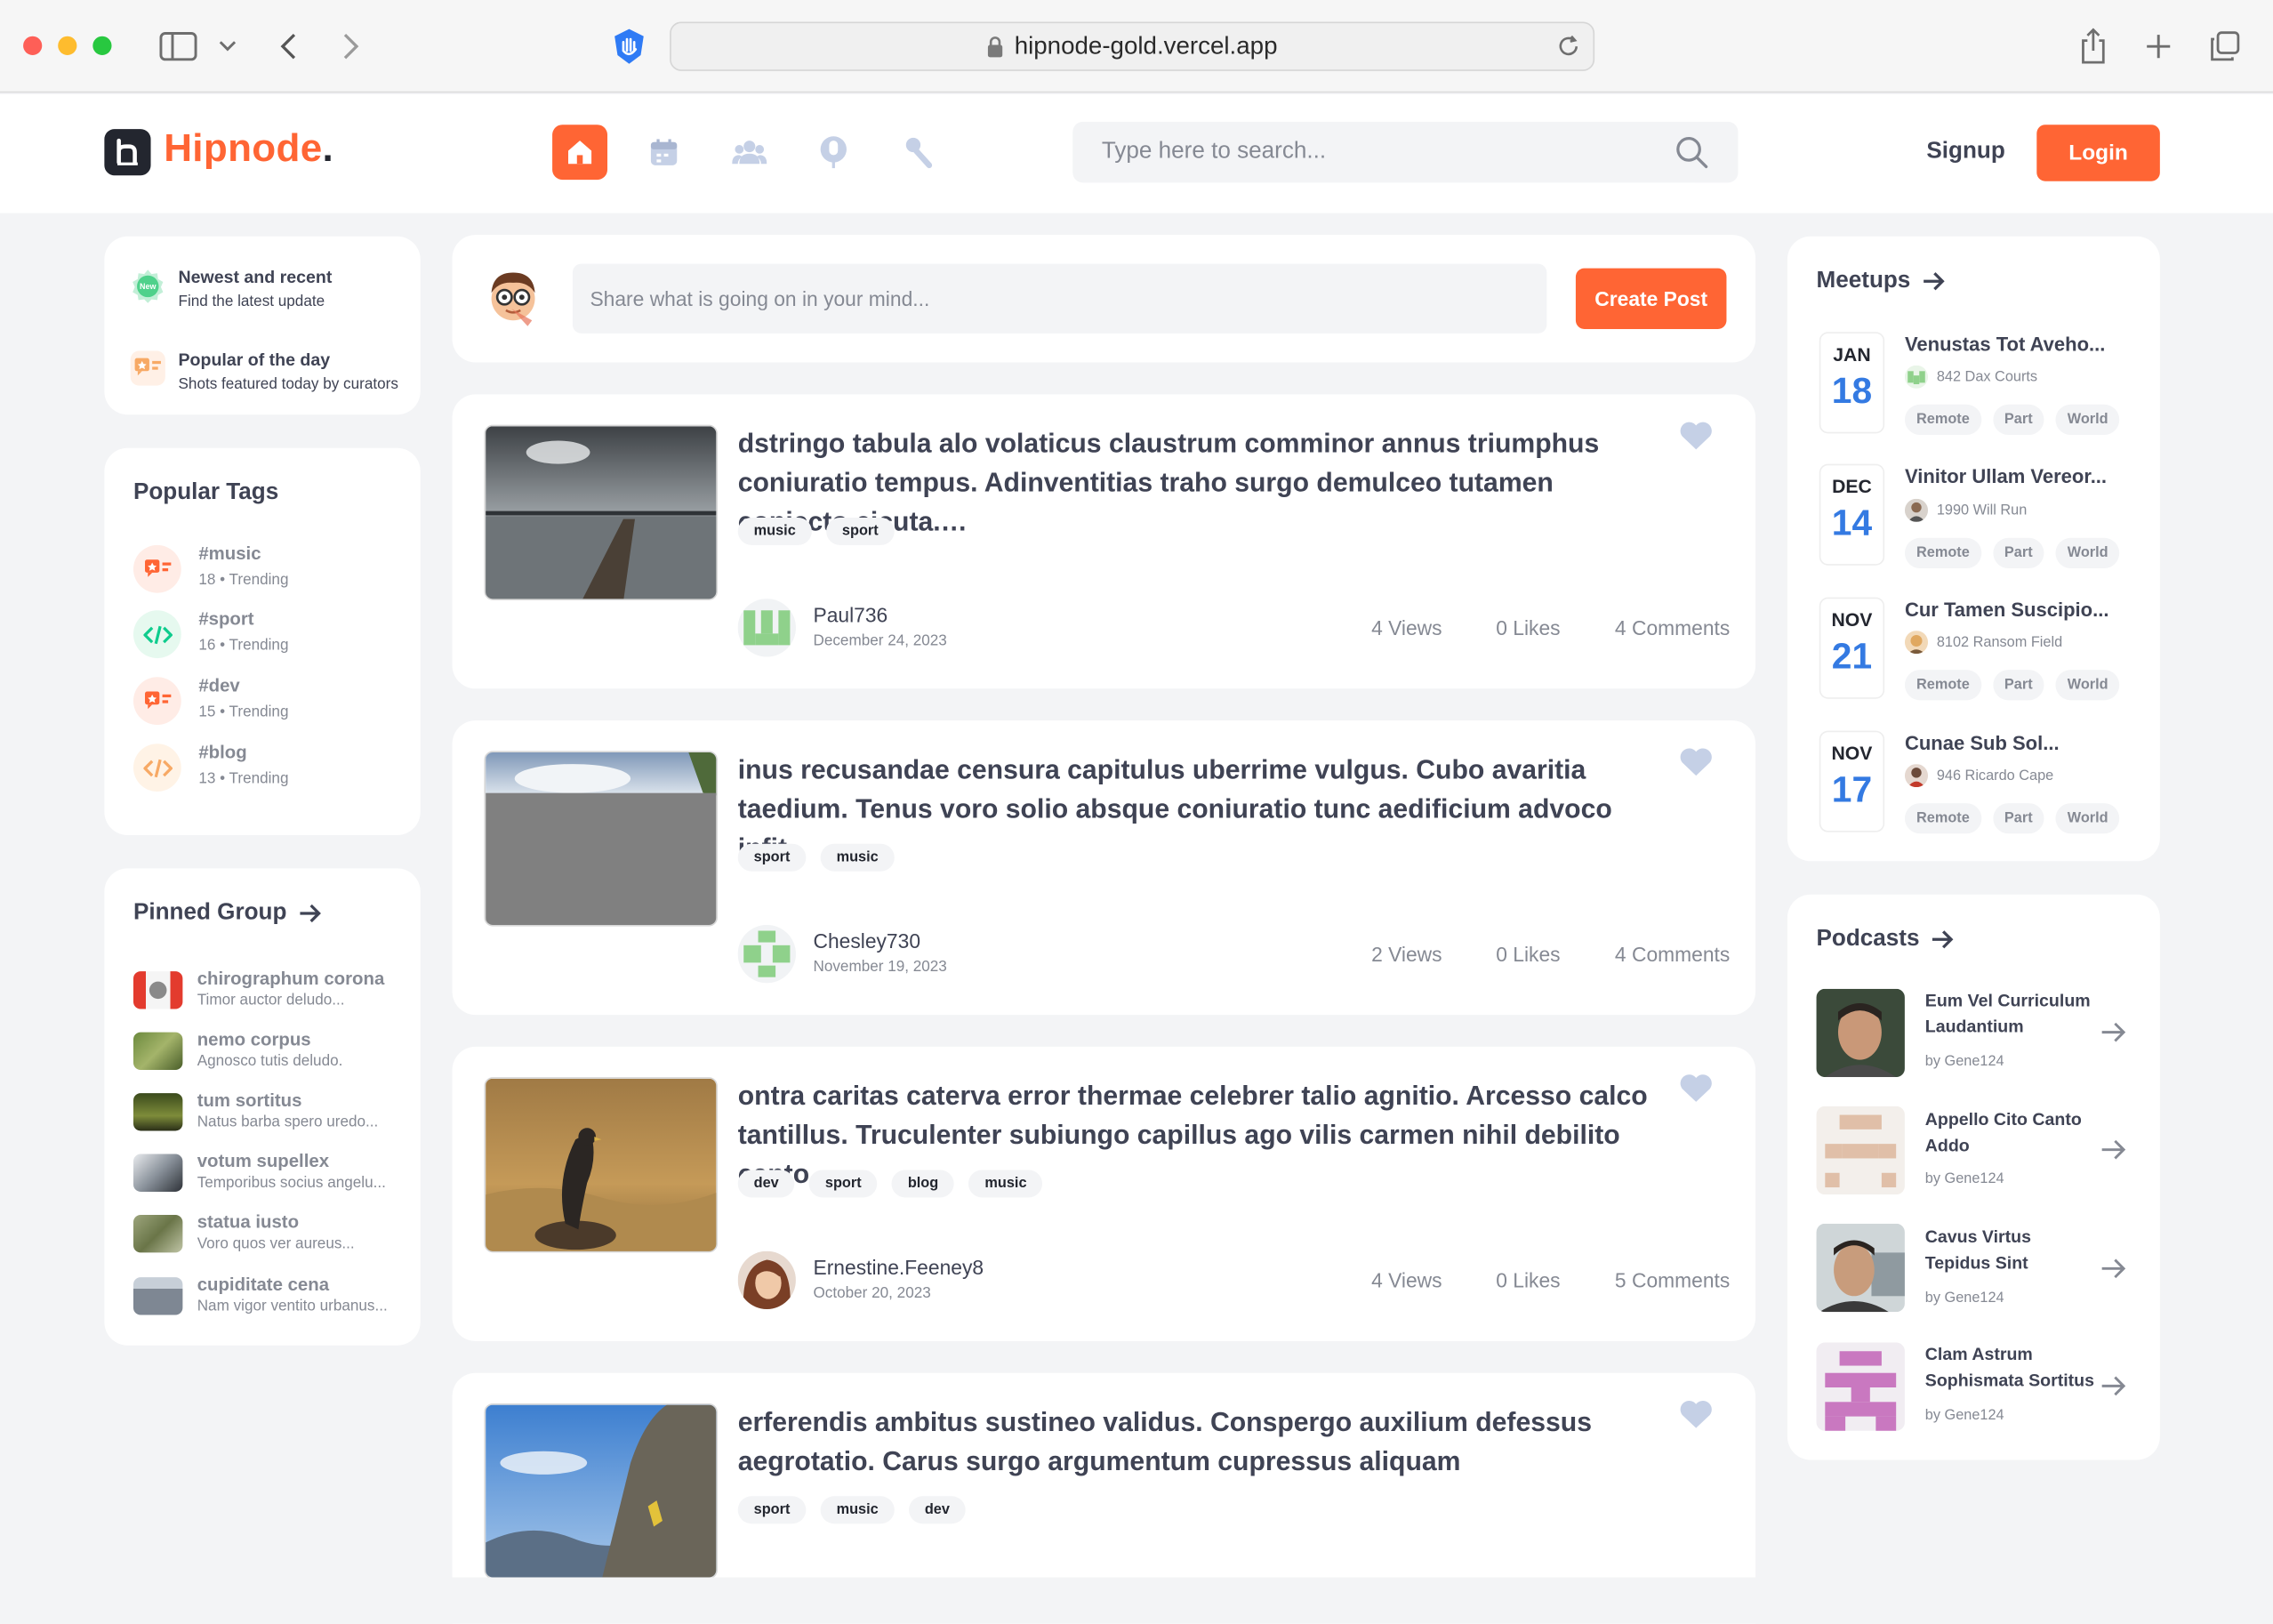  Describe the element at coordinates (2012, 1367) in the screenshot. I see `podcast-title: Clam Astrum Sophismata Sortitus` at that location.